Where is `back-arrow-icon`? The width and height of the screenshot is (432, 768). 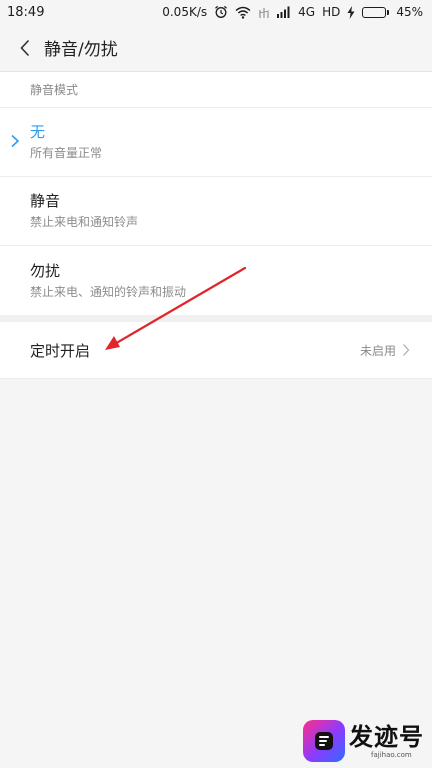
back-arrow-icon is located at coordinates (25, 47).